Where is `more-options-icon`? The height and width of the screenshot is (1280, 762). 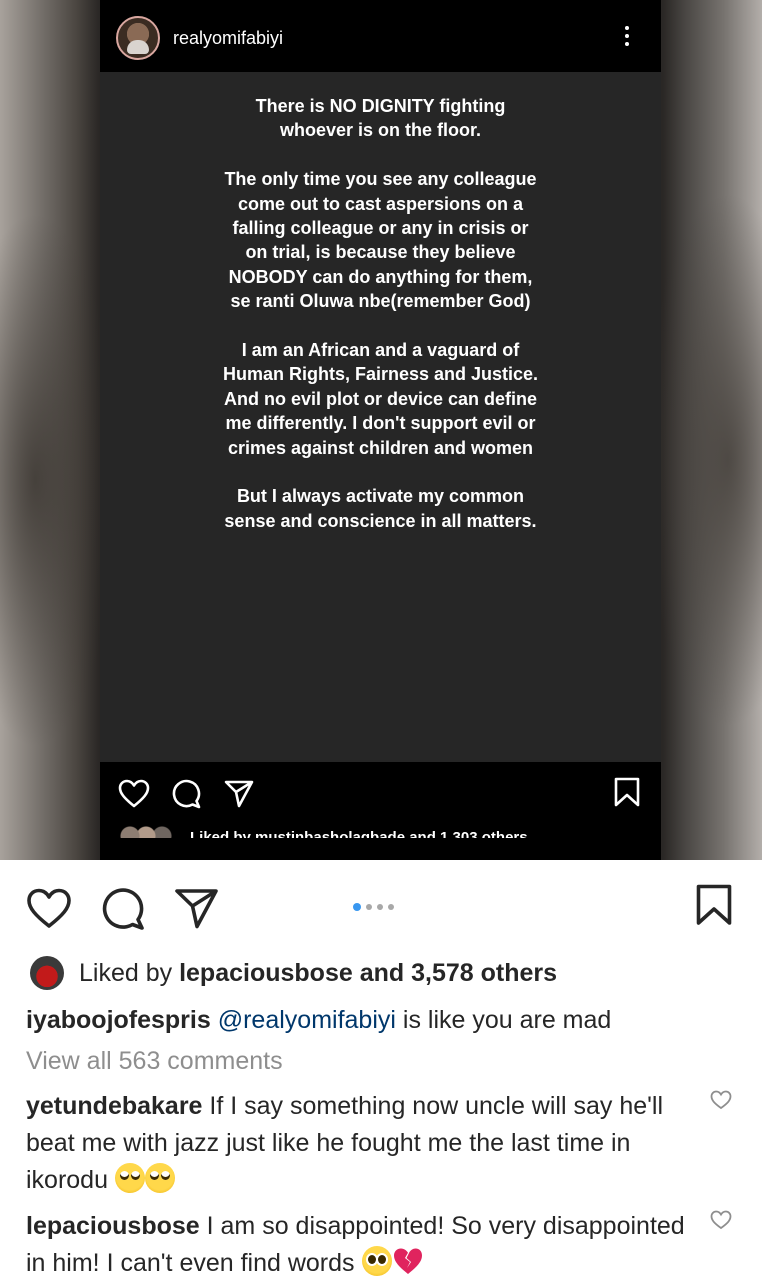 more-options-icon is located at coordinates (627, 39).